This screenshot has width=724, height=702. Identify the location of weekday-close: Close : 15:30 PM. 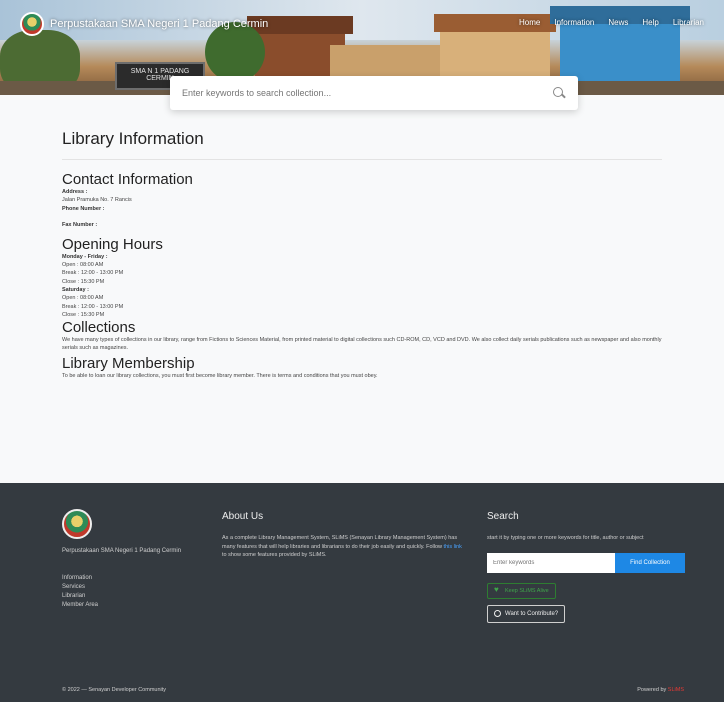
(83, 281).